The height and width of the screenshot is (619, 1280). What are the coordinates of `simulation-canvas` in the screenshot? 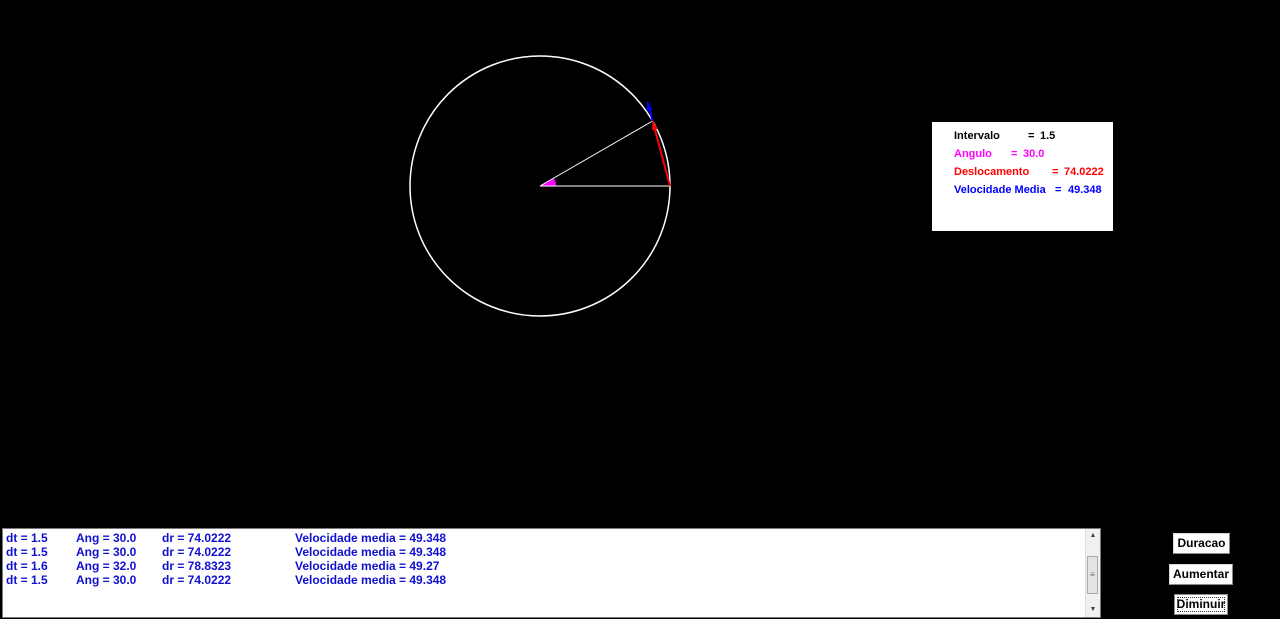 It's located at (540, 186).